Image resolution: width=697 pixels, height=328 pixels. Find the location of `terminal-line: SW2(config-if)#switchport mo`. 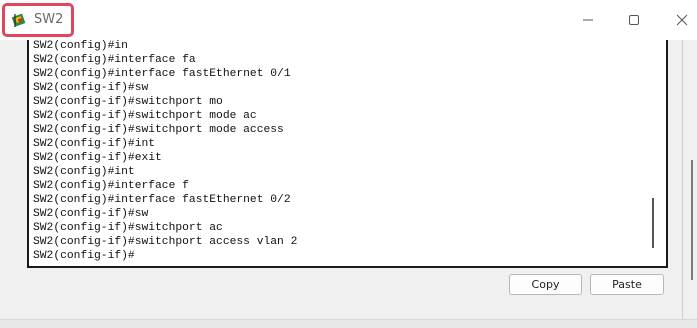

terminal-line: SW2(config-if)#switchport mo is located at coordinates (128, 102).